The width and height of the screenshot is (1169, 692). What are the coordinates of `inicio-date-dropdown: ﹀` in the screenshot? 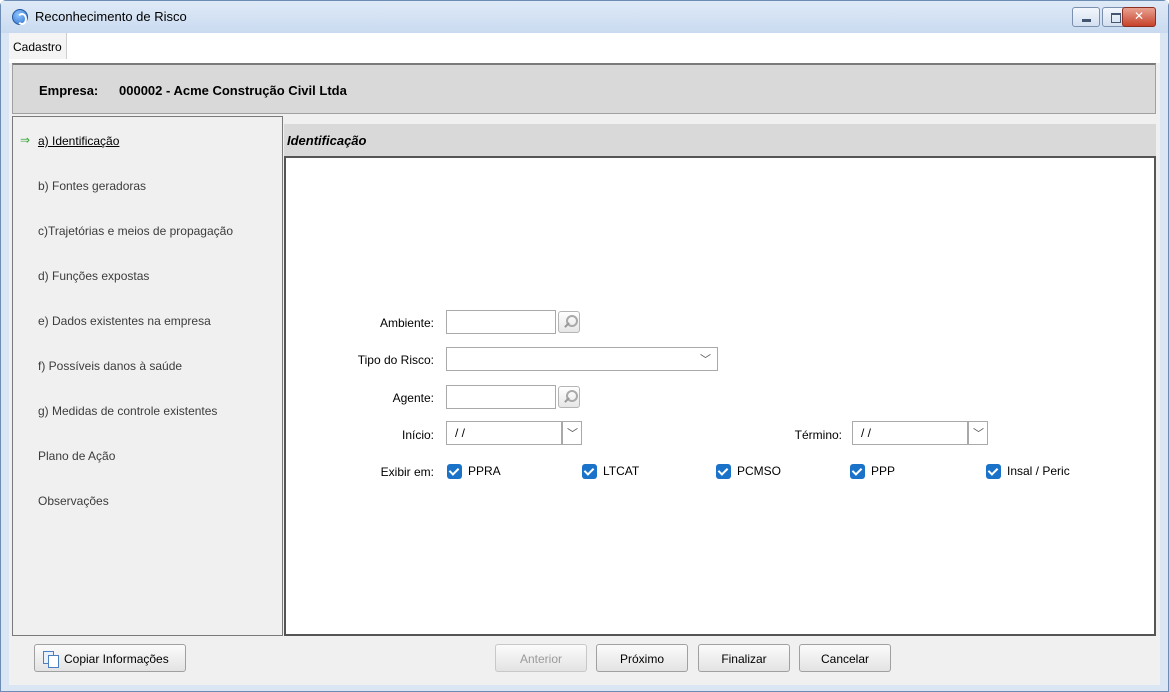 It's located at (572, 433).